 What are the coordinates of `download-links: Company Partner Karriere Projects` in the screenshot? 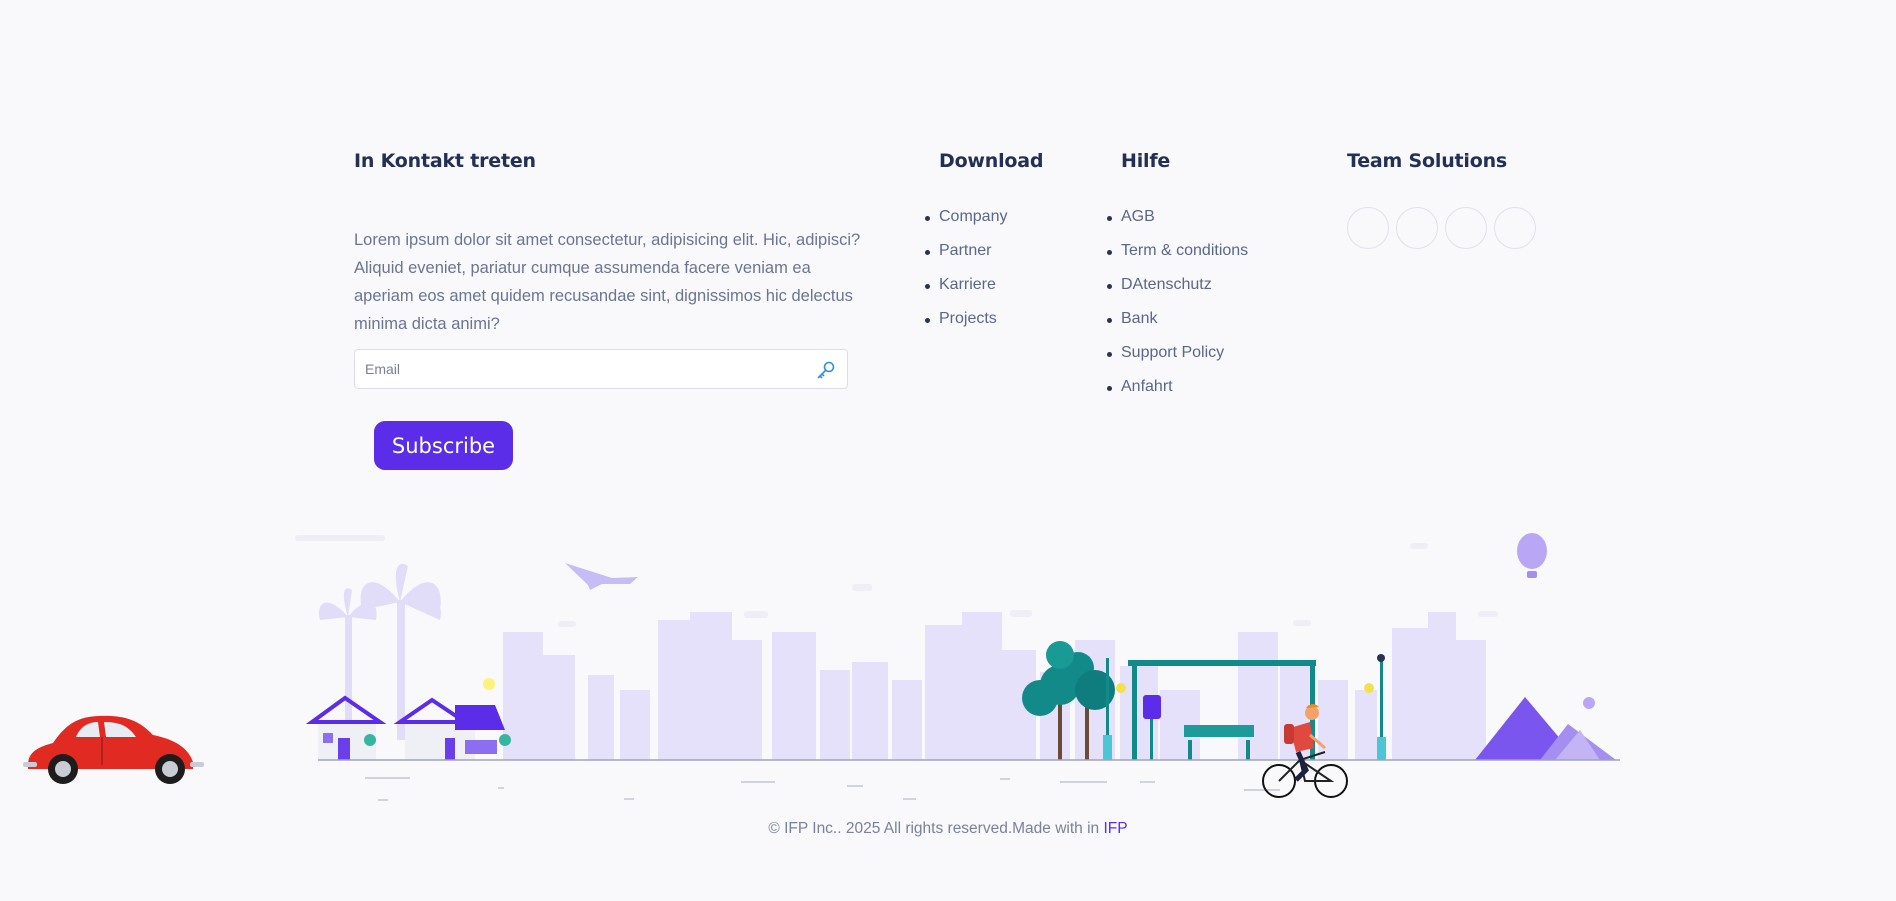 It's located at (965, 276).